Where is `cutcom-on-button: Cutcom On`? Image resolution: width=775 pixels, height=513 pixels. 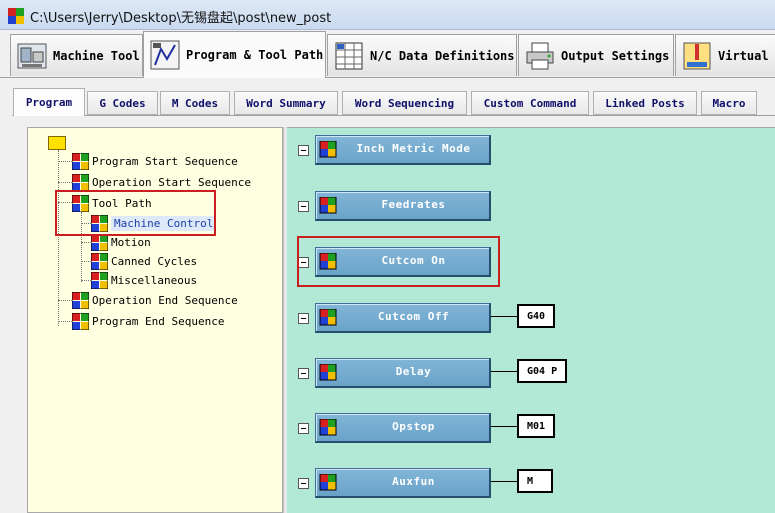
cutcom-on-button: Cutcom On is located at coordinates (403, 262).